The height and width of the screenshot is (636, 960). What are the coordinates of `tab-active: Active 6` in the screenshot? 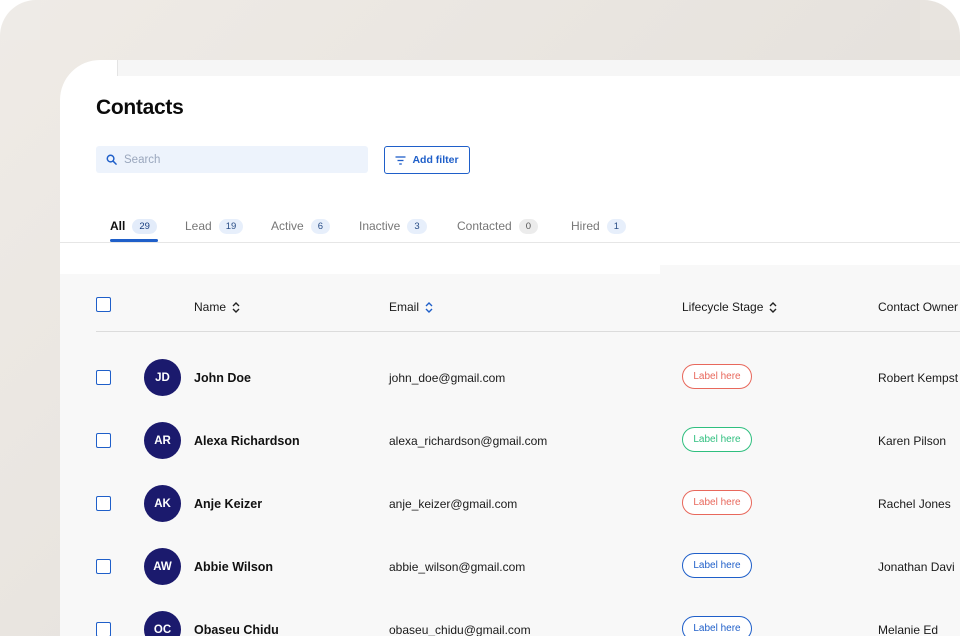 It's located at (300, 226).